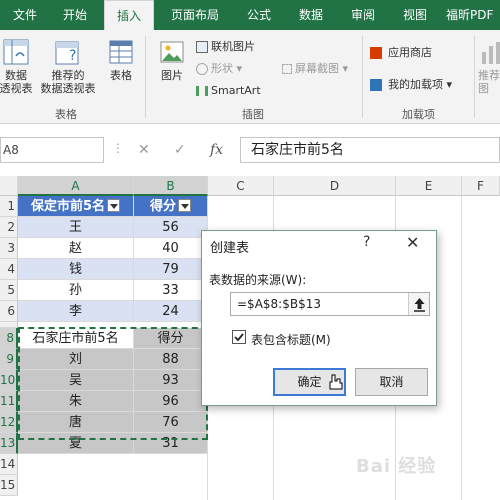  I want to click on name-box: A8, so click(52, 150).